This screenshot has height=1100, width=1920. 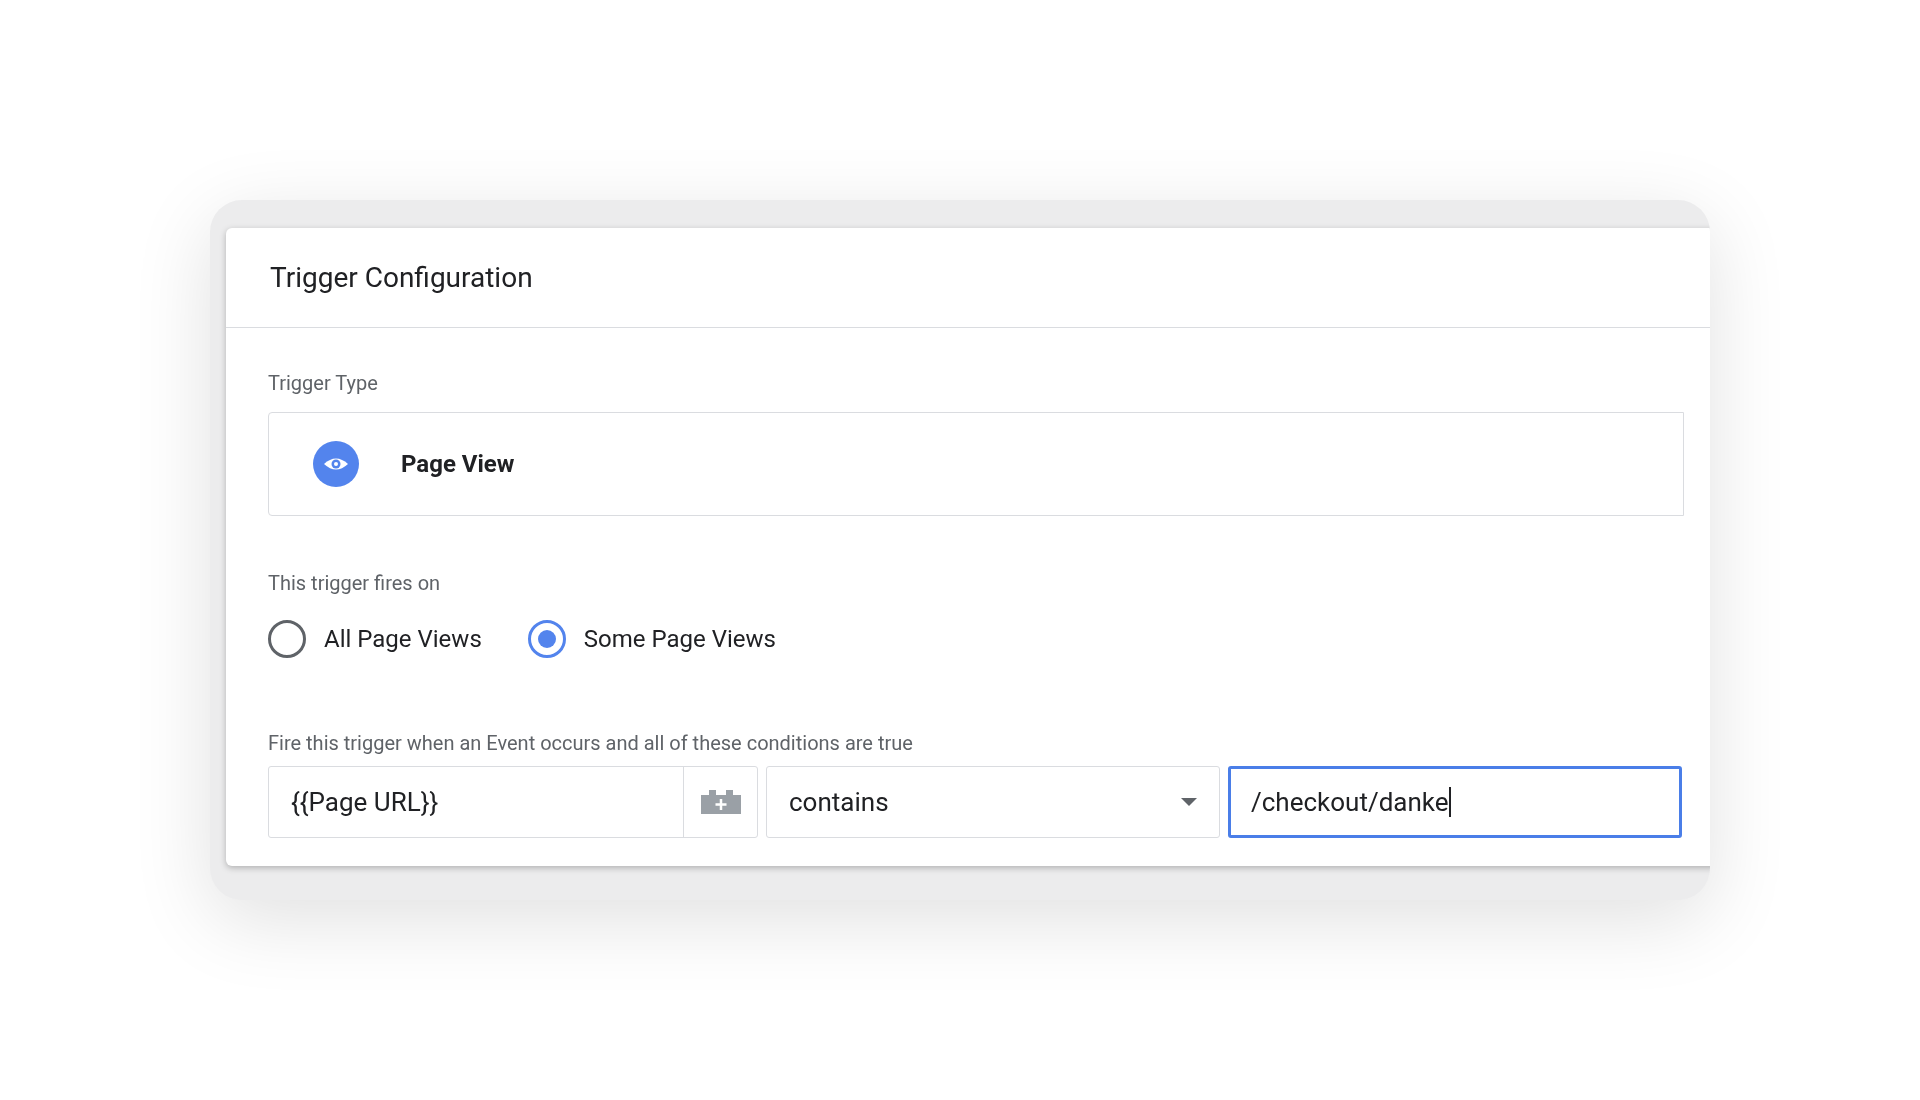 What do you see at coordinates (976, 464) in the screenshot?
I see `trigger-type-selector: Page View` at bounding box center [976, 464].